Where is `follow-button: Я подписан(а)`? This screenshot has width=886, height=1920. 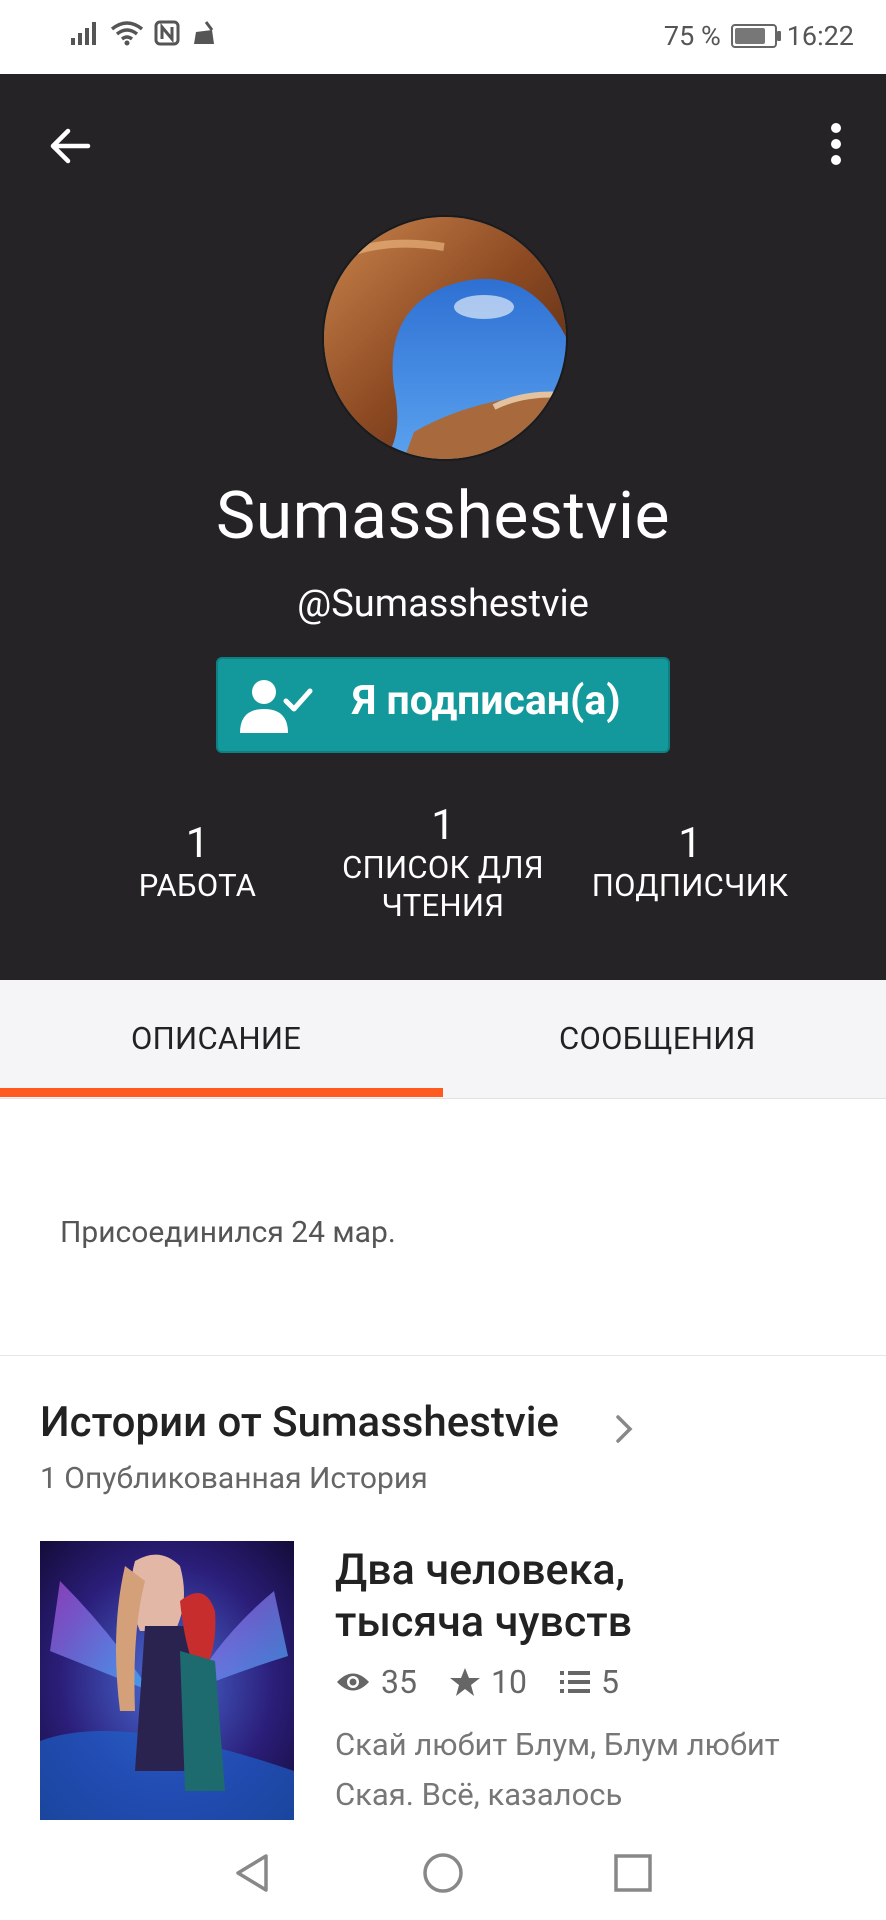
follow-button: Я подписан(а) is located at coordinates (443, 705).